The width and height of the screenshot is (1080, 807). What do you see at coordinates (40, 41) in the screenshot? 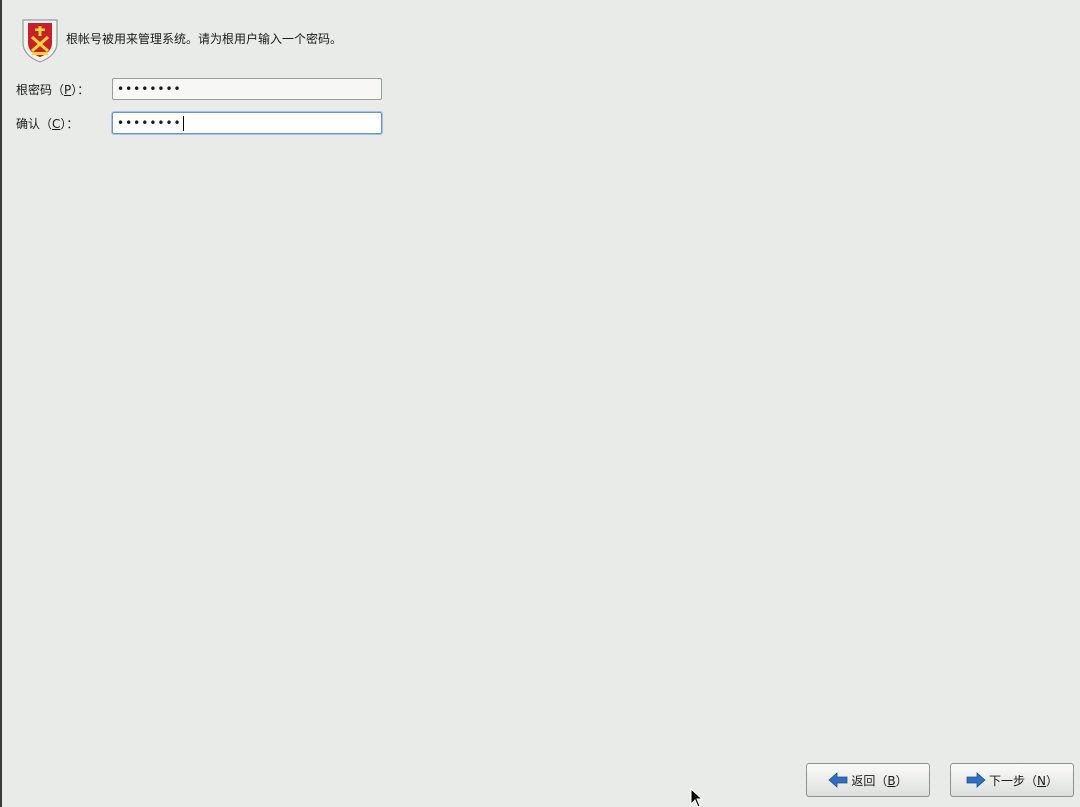
I see `shield-icon` at bounding box center [40, 41].